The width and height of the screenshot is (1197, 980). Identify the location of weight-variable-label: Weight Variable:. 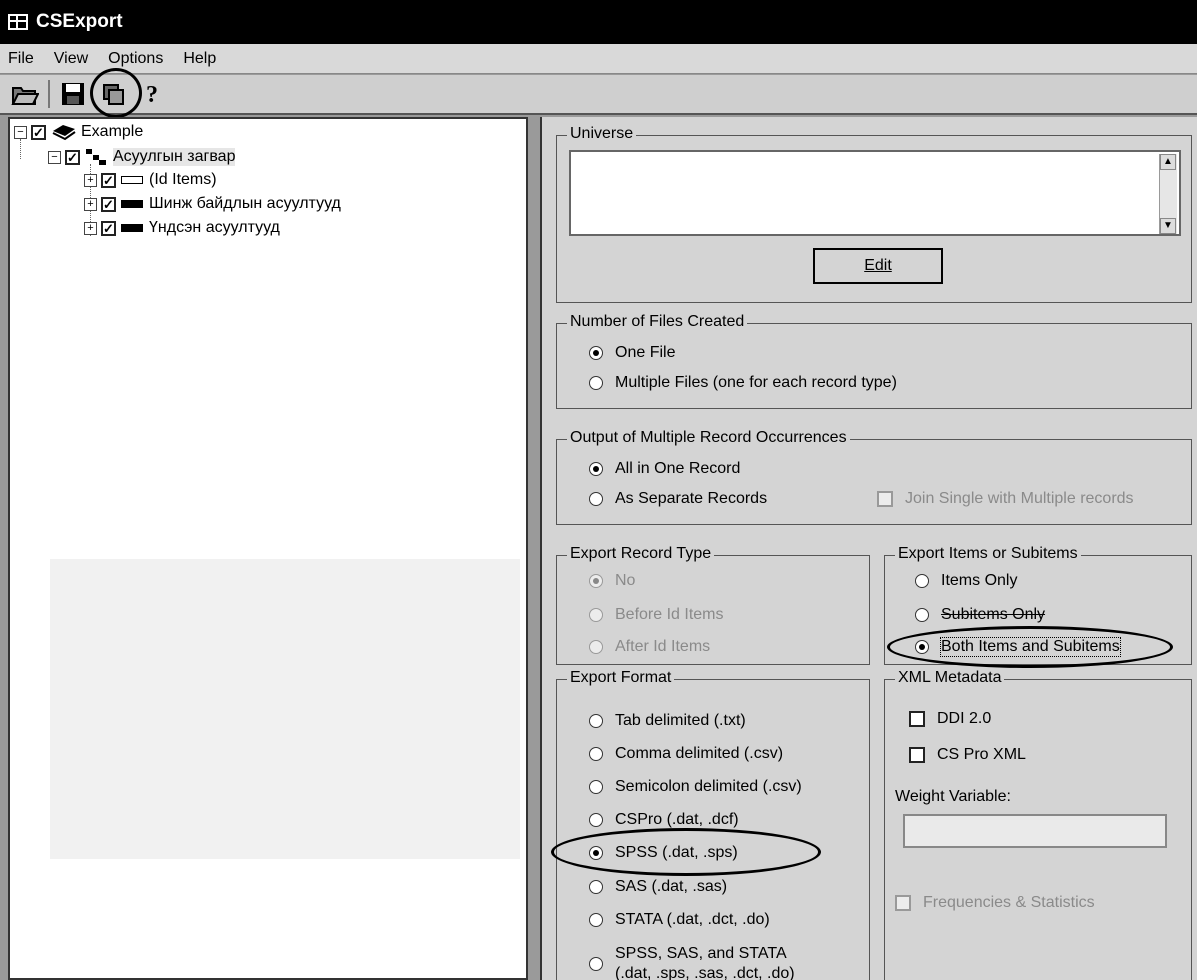
(953, 796).